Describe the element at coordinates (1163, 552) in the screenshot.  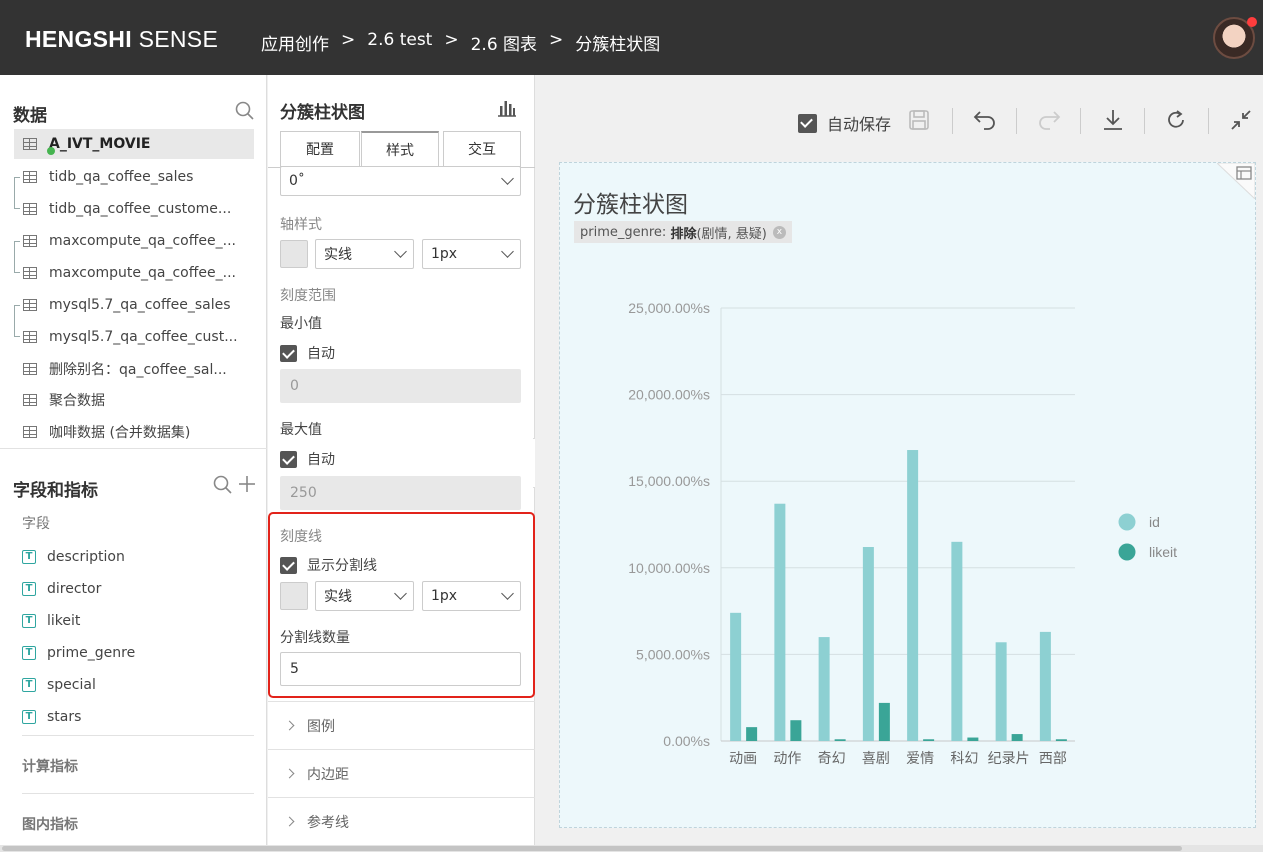
I see `legend-label: likeit` at that location.